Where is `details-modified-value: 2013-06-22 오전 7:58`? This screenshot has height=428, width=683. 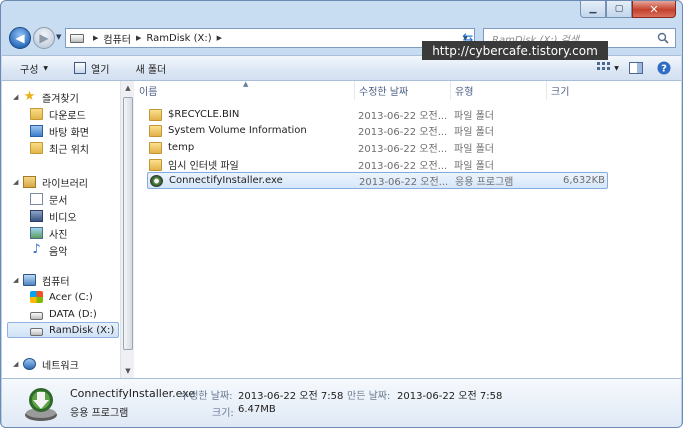 details-modified-value: 2013-06-22 오전 7:58 is located at coordinates (291, 396).